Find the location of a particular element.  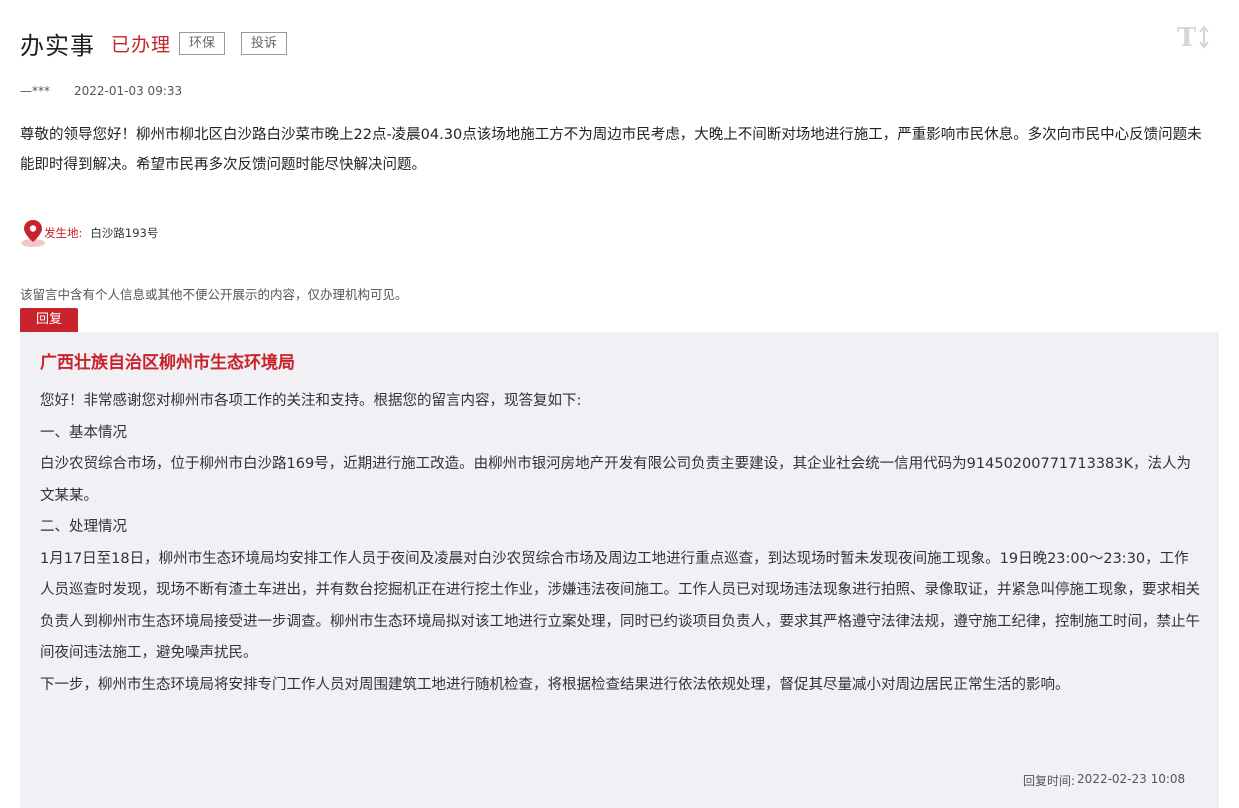

reply-paragraph: 一、基本情况 is located at coordinates (83, 432).